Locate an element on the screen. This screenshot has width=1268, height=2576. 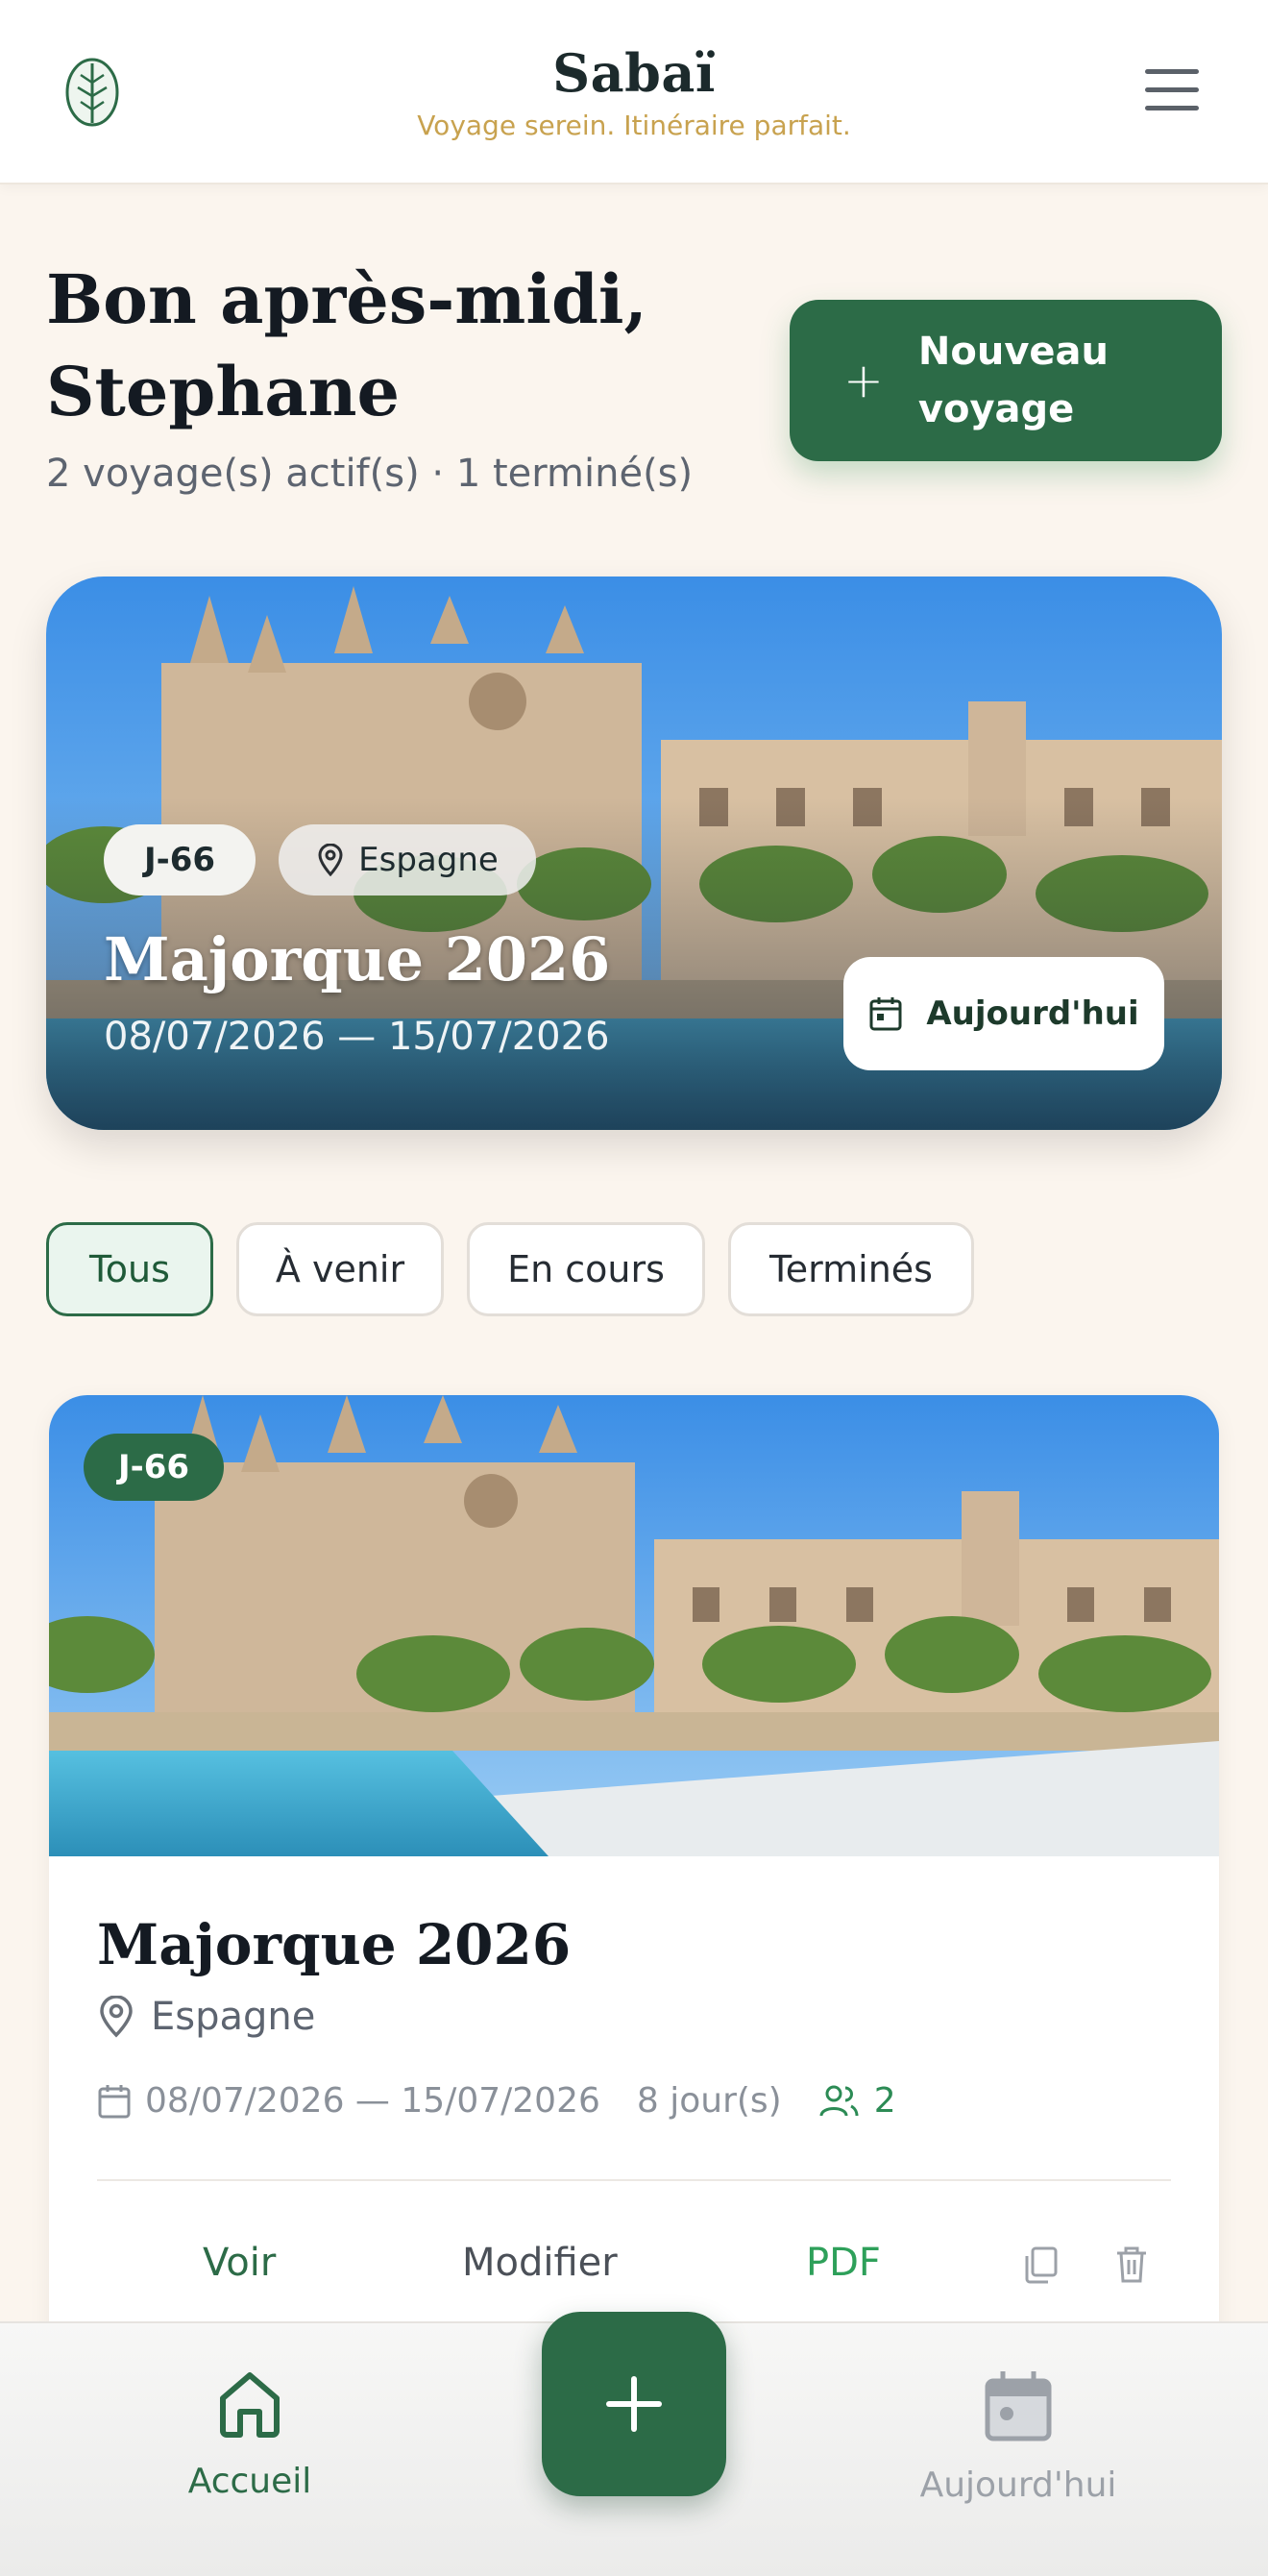
new-trip-button: + Nouveau voyage is located at coordinates (1006, 380).